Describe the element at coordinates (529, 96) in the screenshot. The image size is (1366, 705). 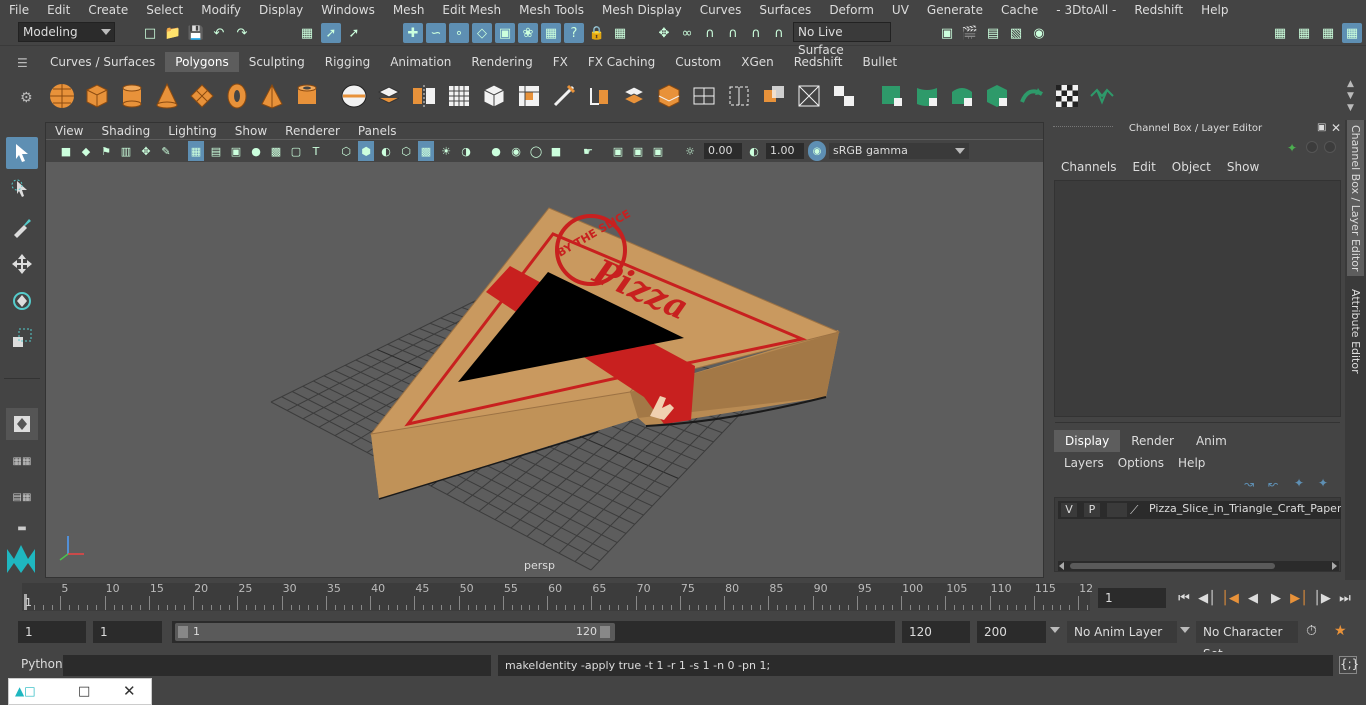
I see `extrude-icon` at that location.